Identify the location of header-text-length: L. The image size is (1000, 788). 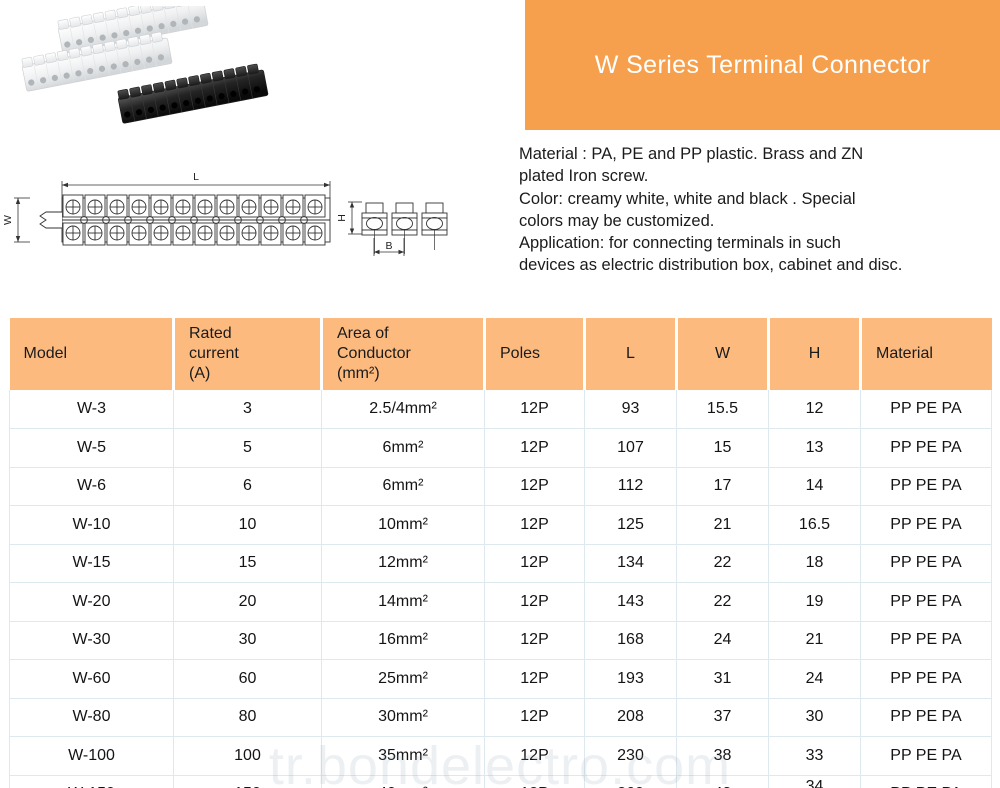
(630, 353).